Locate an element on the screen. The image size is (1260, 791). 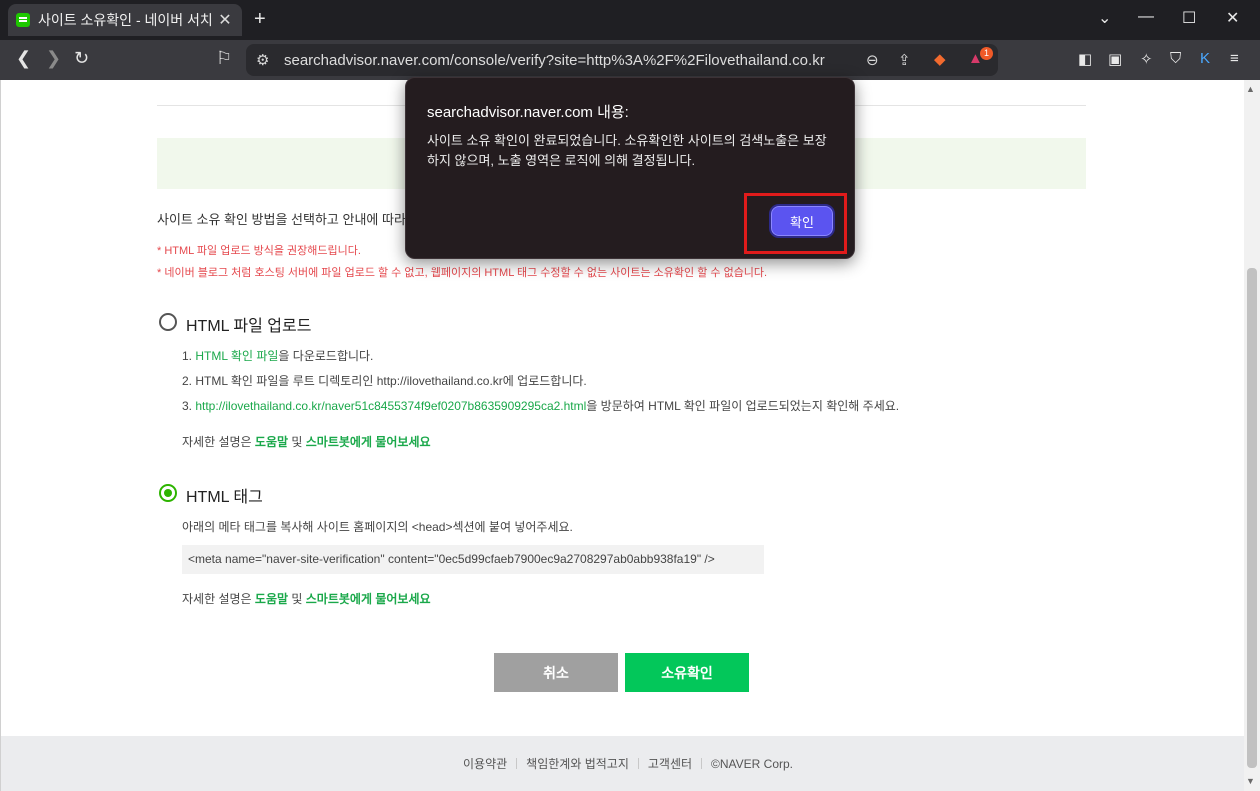
option-html-file-title: HTML 파일 업로드 is located at coordinates (249, 326).